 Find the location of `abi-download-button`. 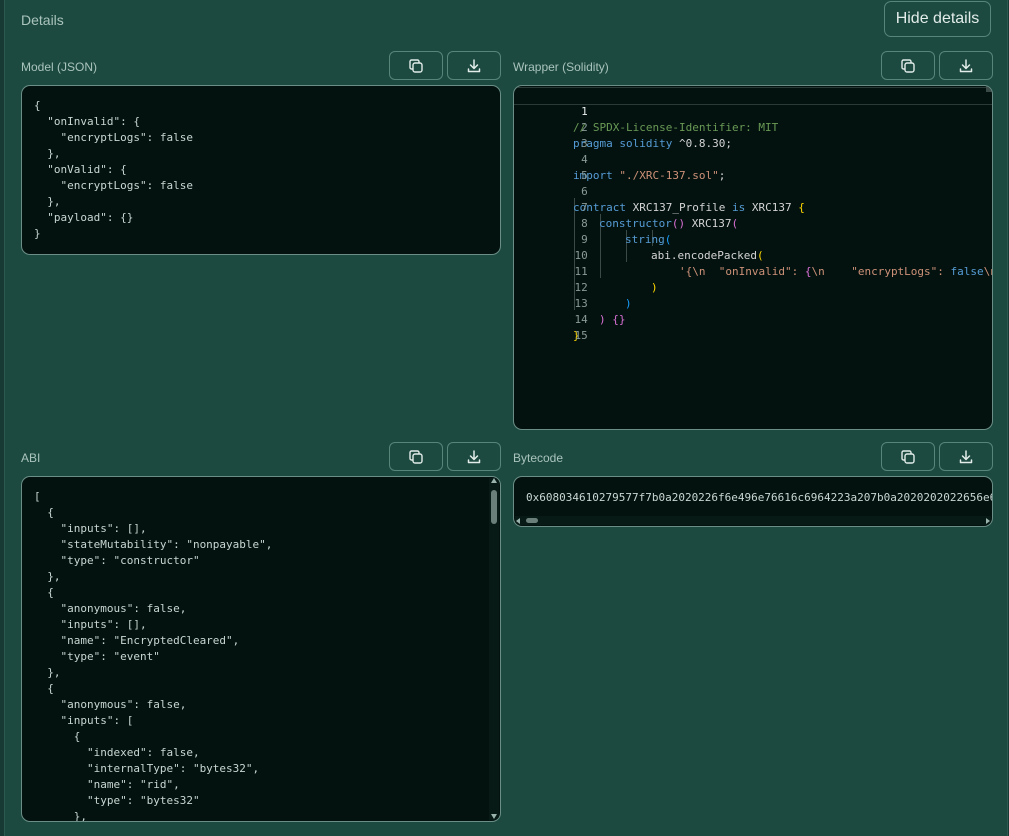

abi-download-button is located at coordinates (474, 456).